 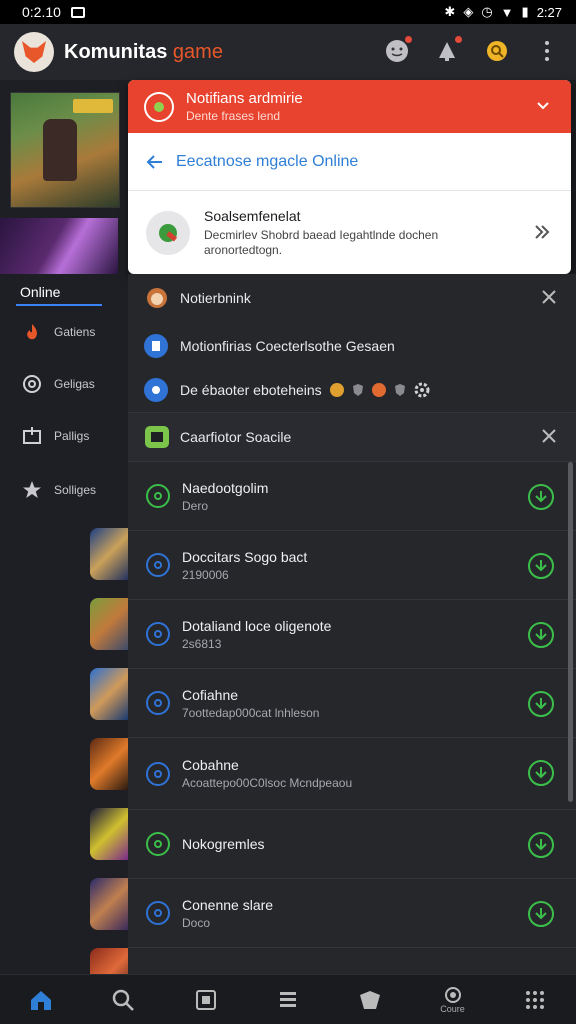 What do you see at coordinates (267, 161) in the screenshot?
I see `back-link-label: Eecatnose mgacle Online` at bounding box center [267, 161].